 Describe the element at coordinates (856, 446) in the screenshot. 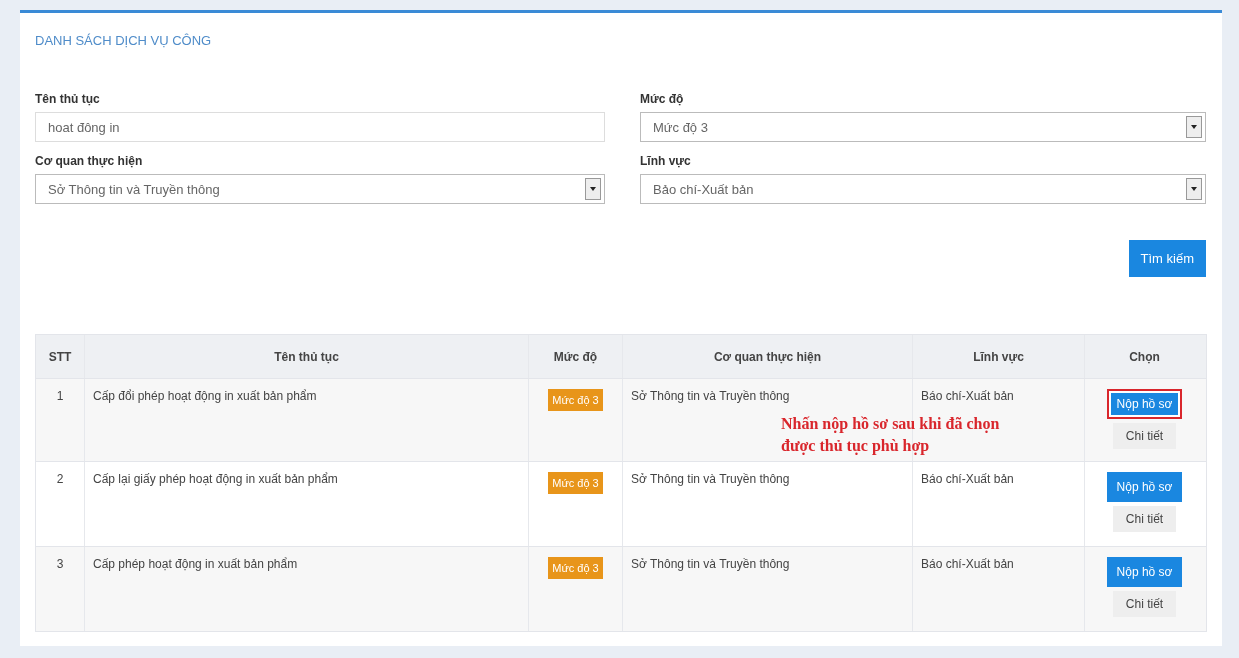

I see `annotation-text: được thủ tục phù hợp` at that location.